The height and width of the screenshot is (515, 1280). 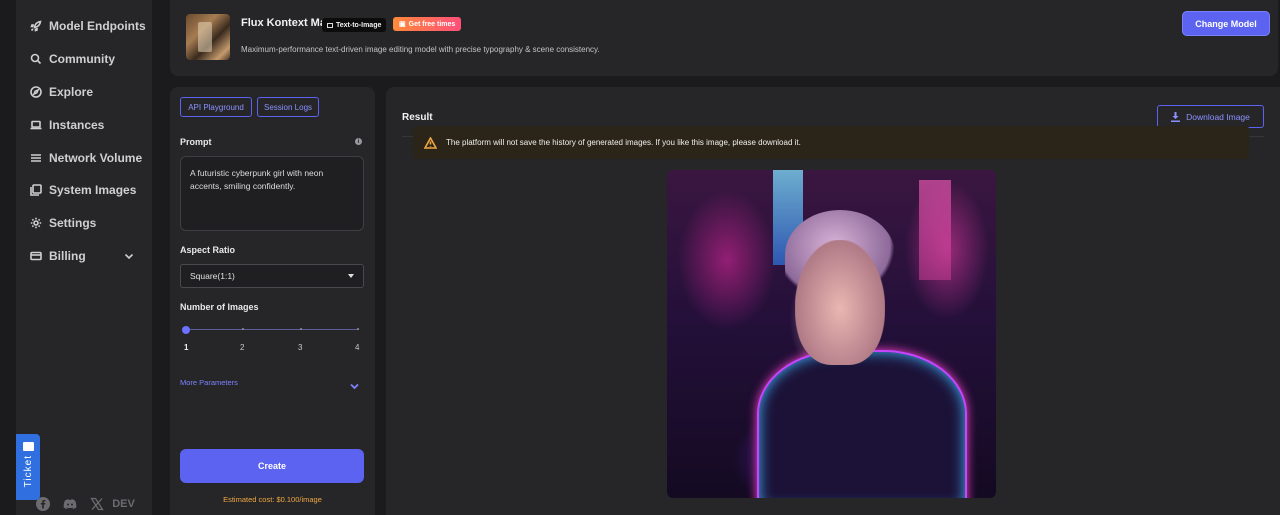 I want to click on dev-icon: DEV, so click(x=123, y=503).